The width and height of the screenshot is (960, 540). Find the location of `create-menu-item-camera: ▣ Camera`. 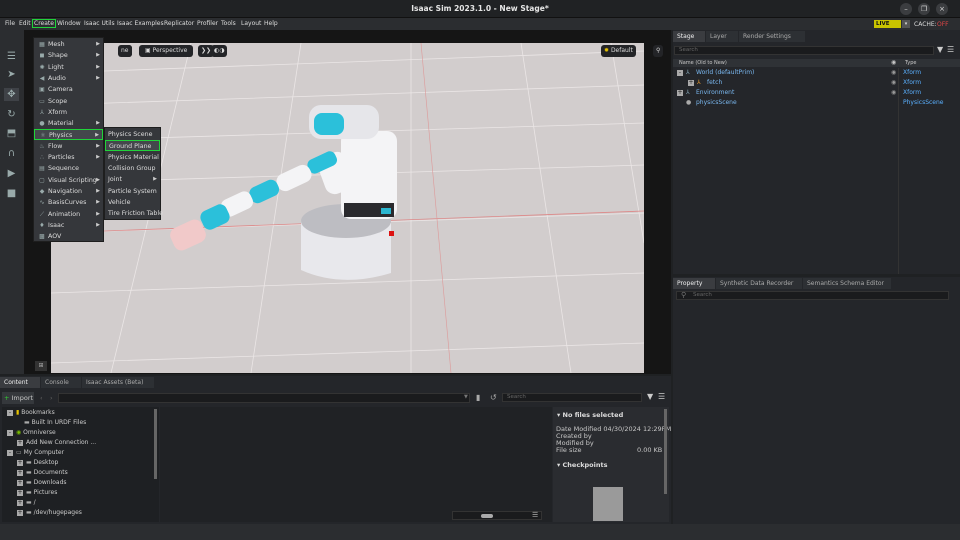

create-menu-item-camera: ▣ Camera is located at coordinates (68, 89).